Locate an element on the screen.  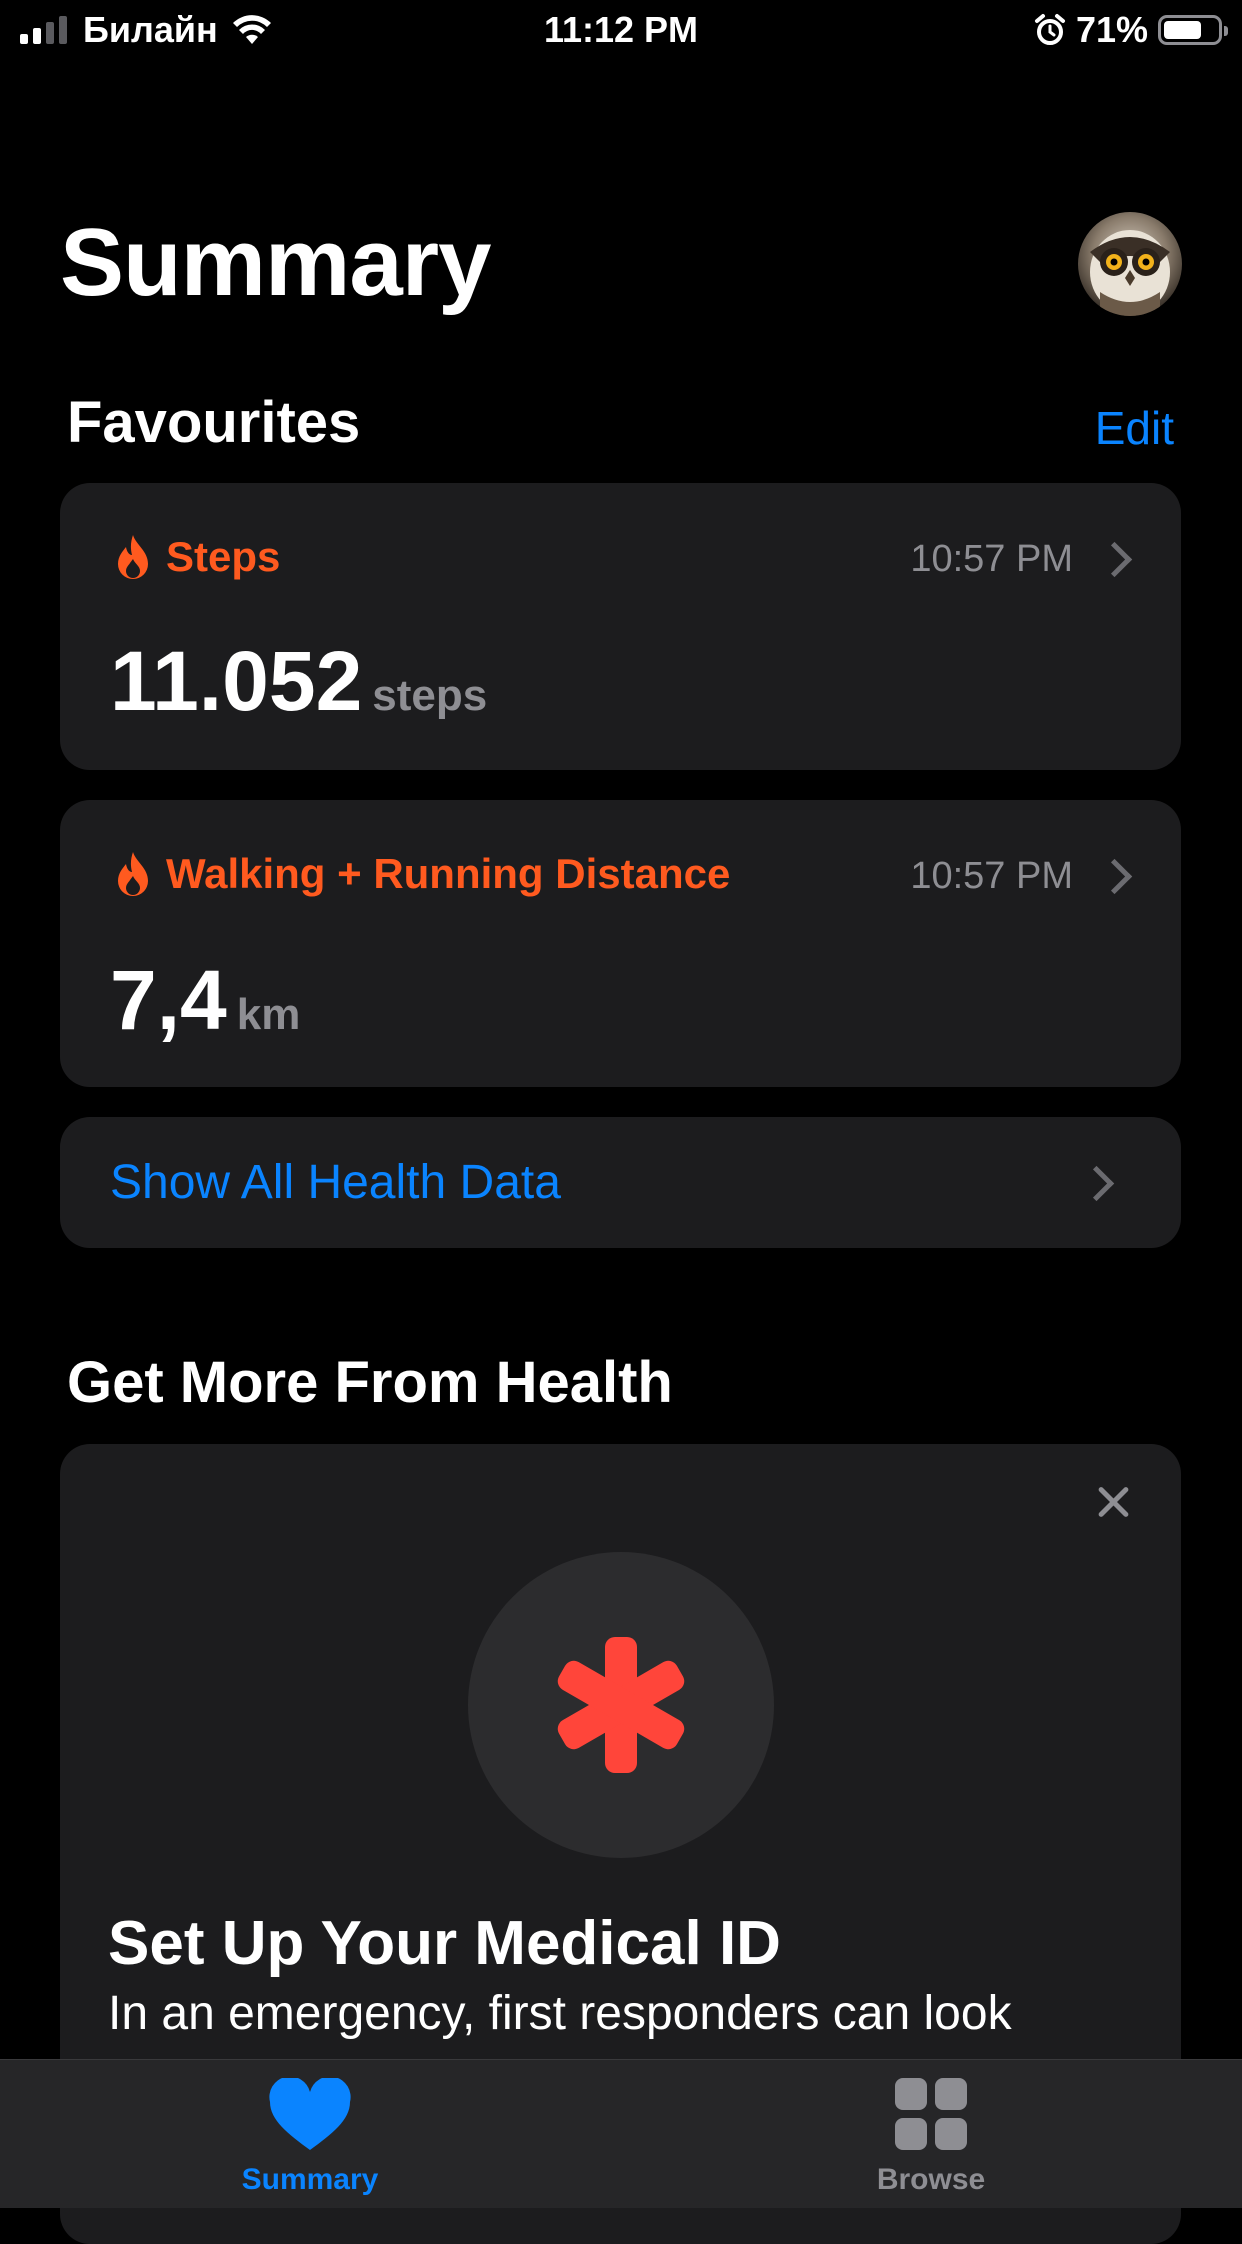
distance-value: 7,4 km is located at coordinates (205, 1000).